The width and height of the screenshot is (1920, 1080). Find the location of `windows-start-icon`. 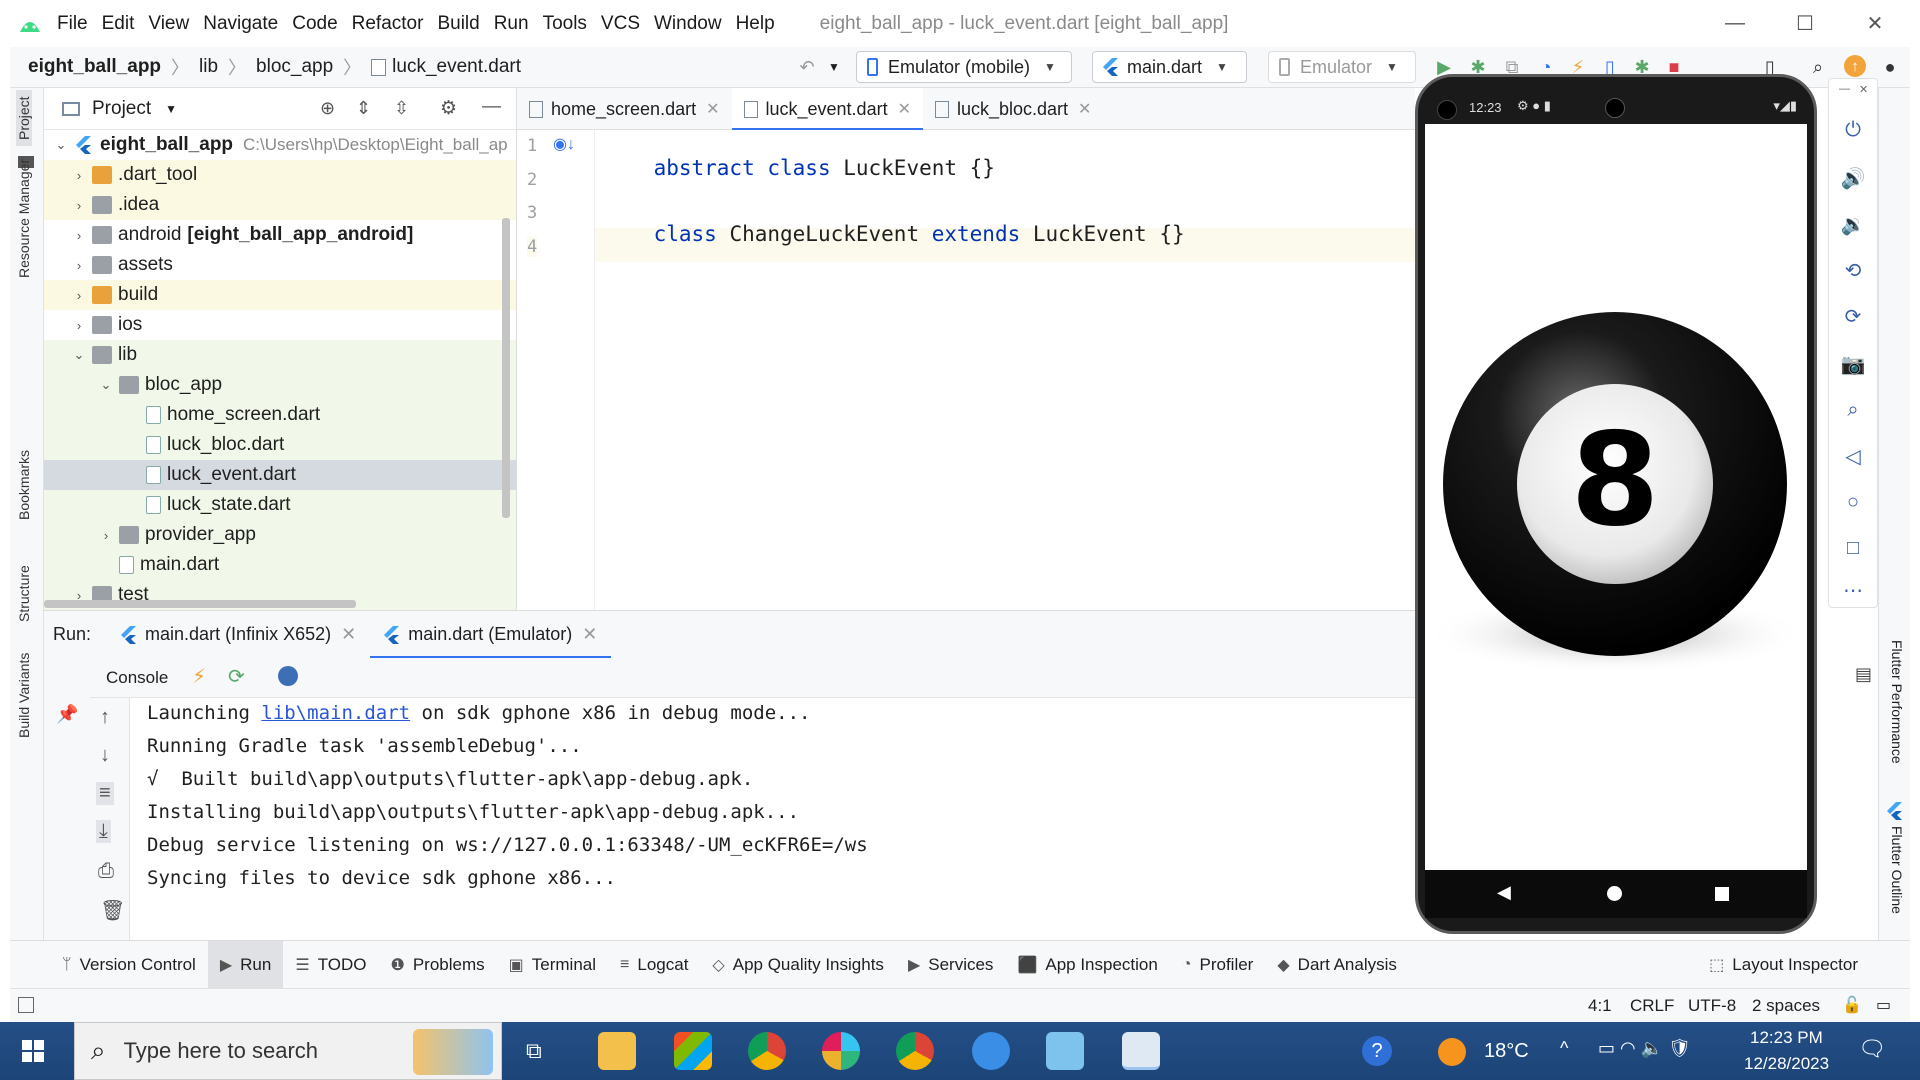

windows-start-icon is located at coordinates (33, 1051).